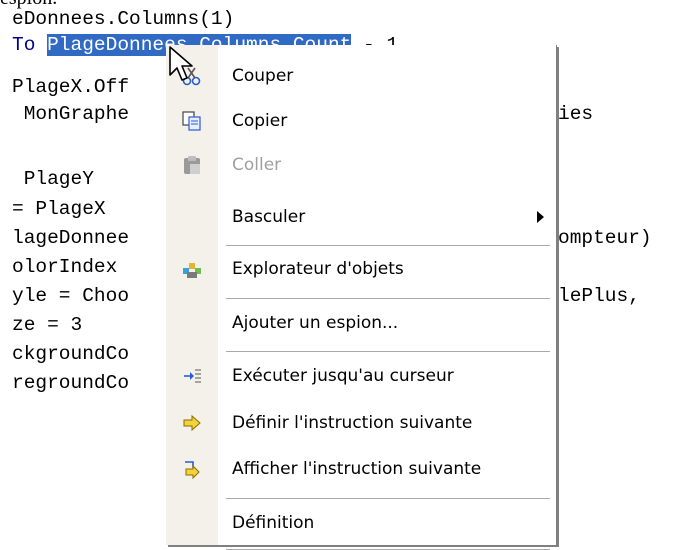  Describe the element at coordinates (263, 76) in the screenshot. I see `menu-item-label: Couper` at that location.